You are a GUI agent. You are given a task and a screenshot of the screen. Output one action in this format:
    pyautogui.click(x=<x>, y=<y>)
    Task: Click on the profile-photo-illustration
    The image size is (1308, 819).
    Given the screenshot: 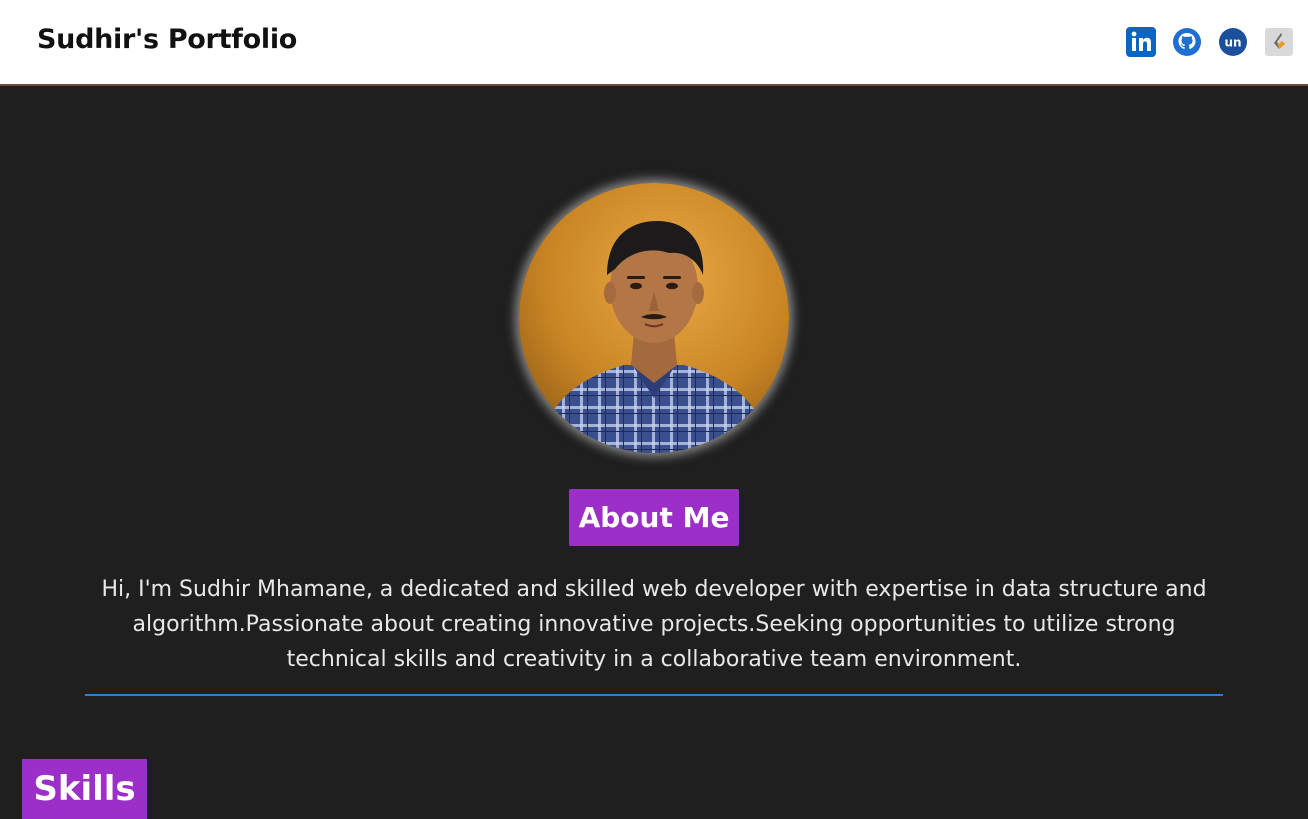 What is the action you would take?
    pyautogui.click(x=654, y=318)
    